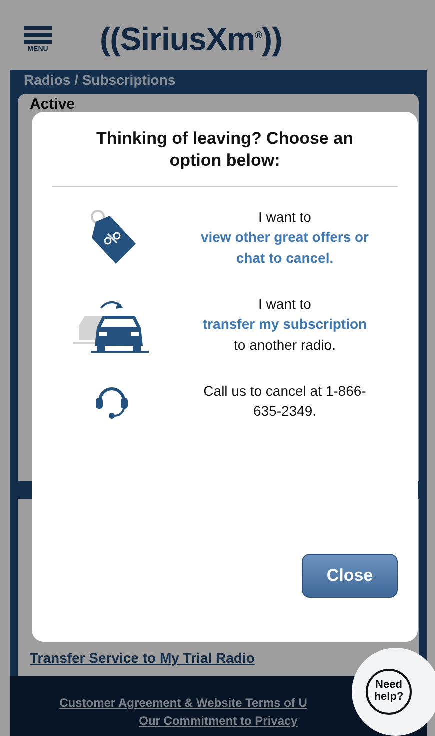 This screenshot has width=435, height=736. I want to click on option-link: view other great offers or chat to cancel., so click(285, 247).